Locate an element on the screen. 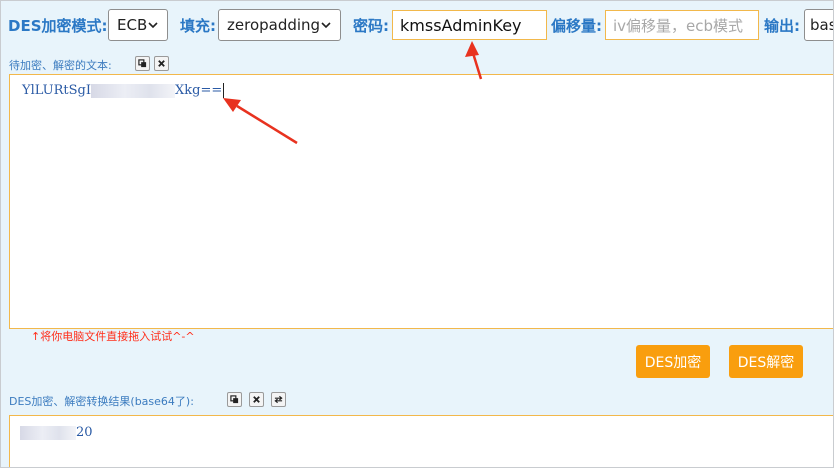  input-text-prefix: YlLURtSgI is located at coordinates (56, 90).